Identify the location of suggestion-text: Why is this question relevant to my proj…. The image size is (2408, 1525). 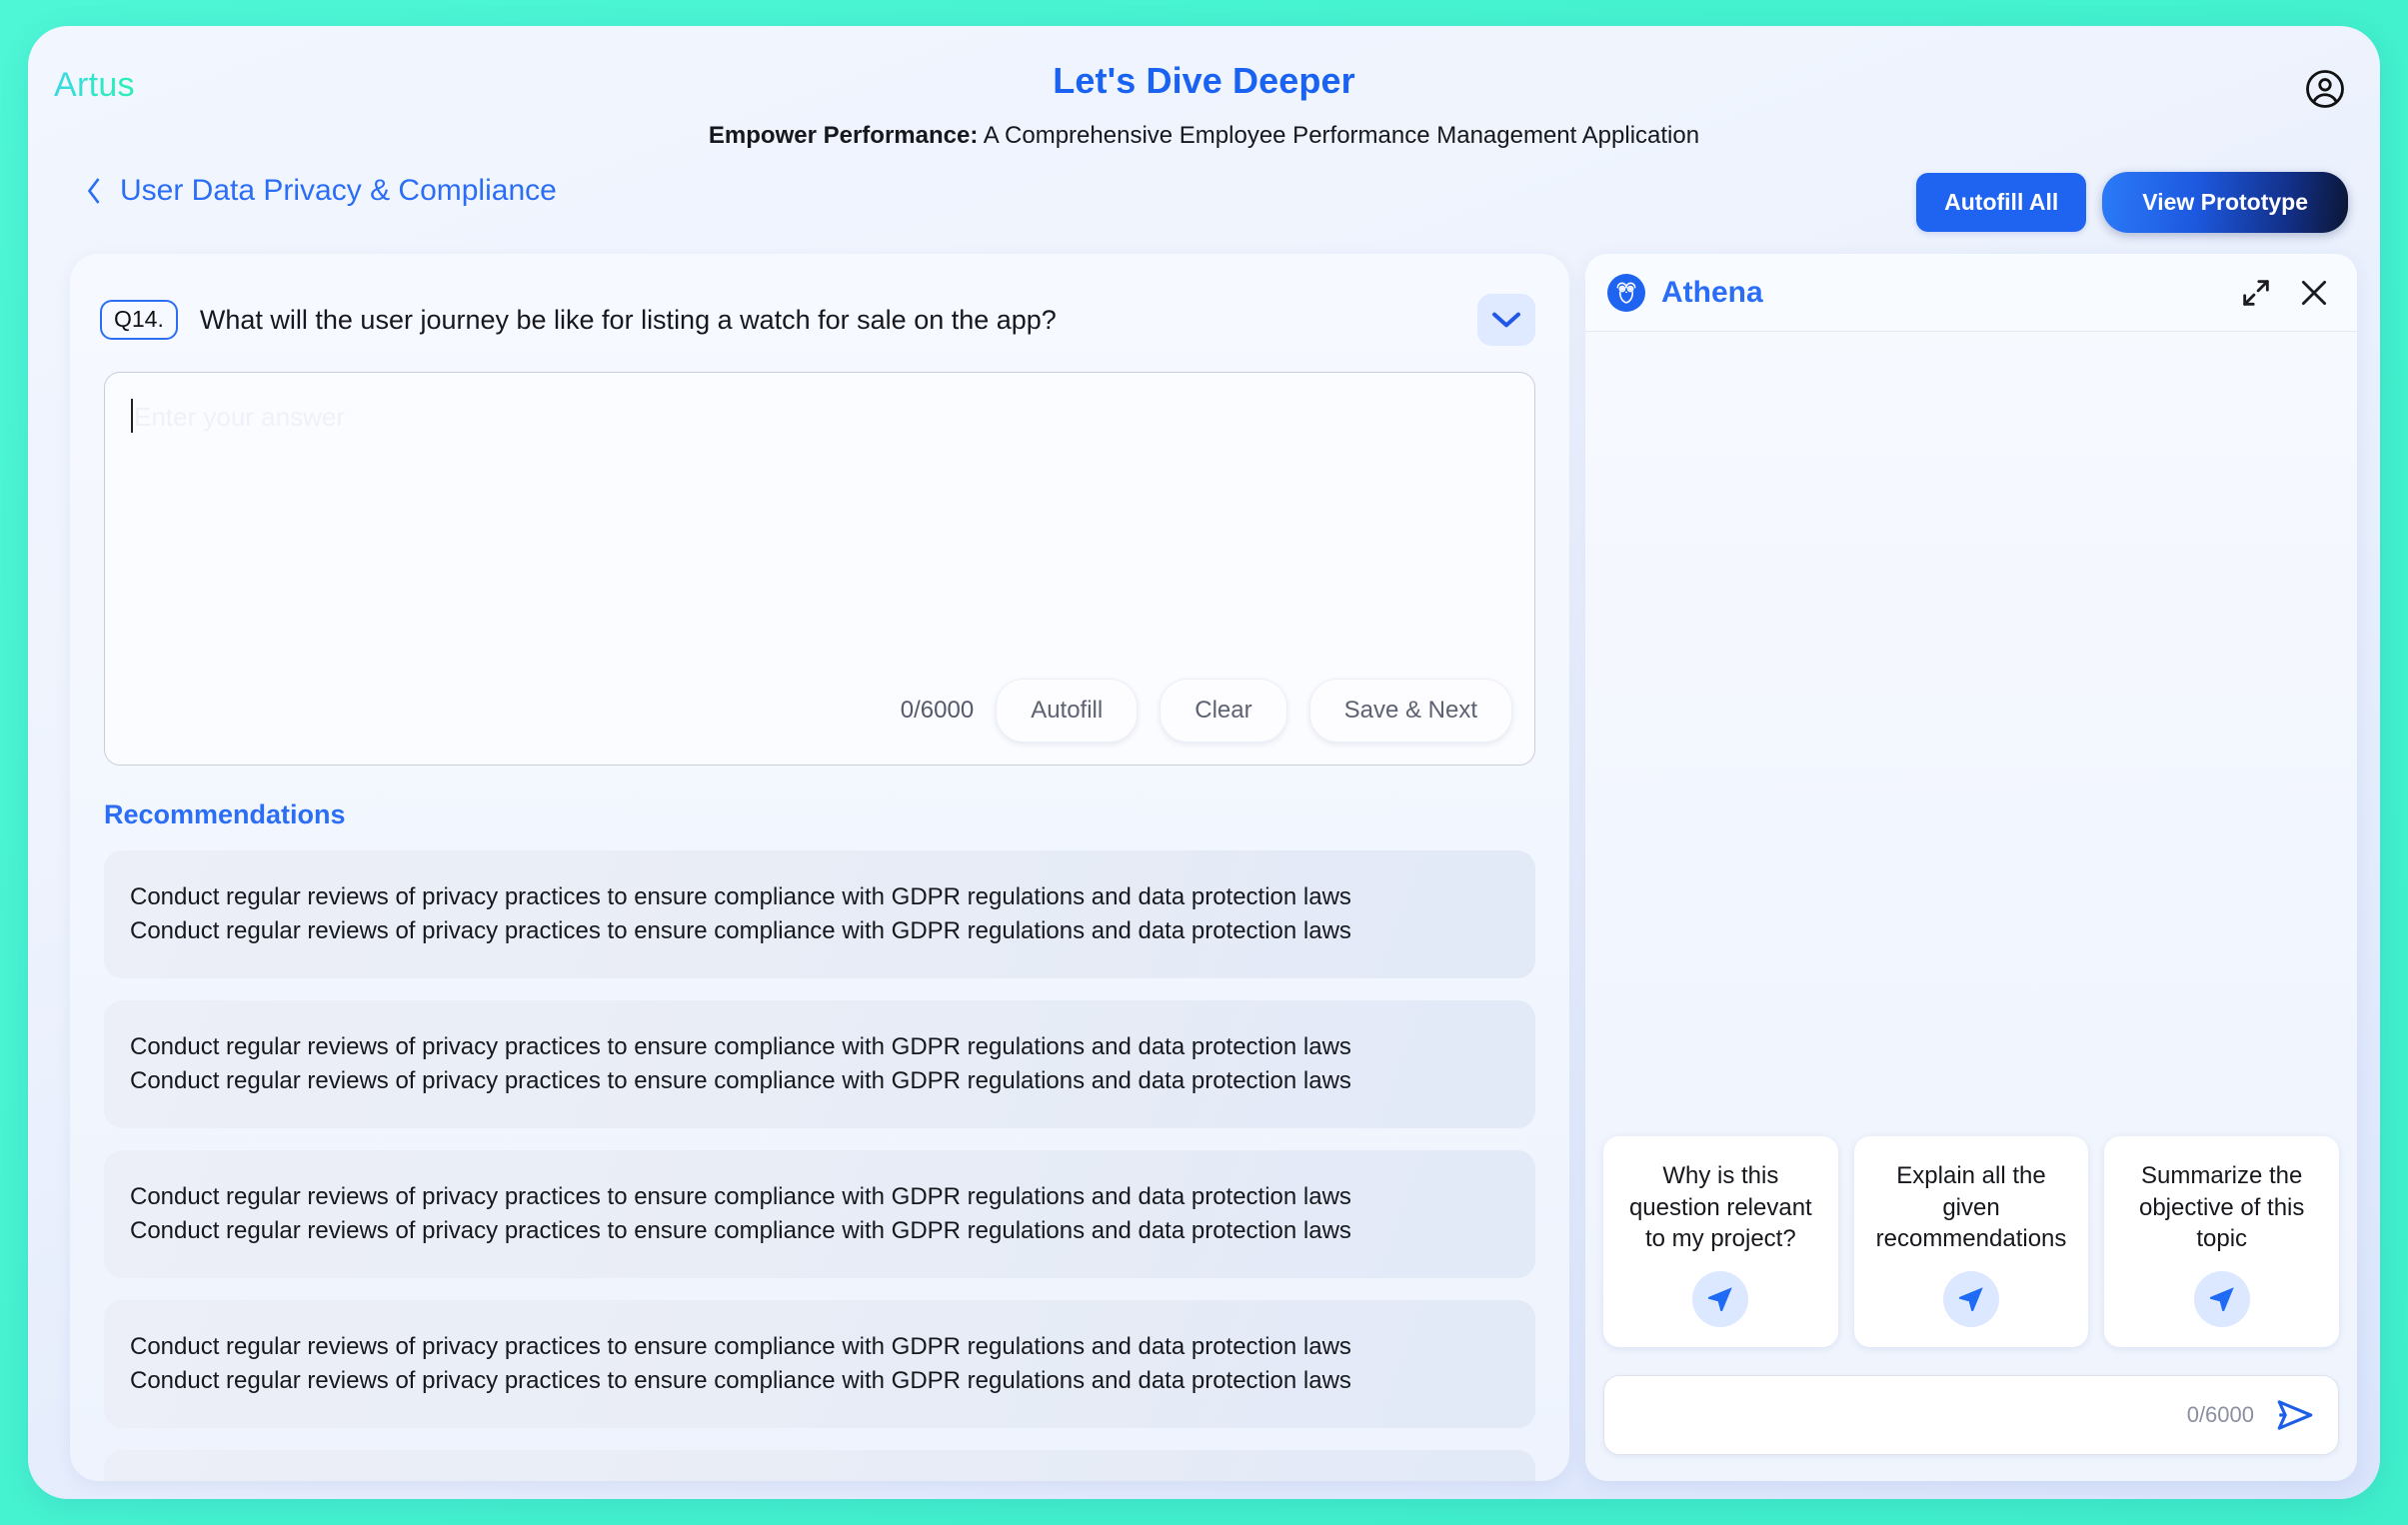
(1720, 1207).